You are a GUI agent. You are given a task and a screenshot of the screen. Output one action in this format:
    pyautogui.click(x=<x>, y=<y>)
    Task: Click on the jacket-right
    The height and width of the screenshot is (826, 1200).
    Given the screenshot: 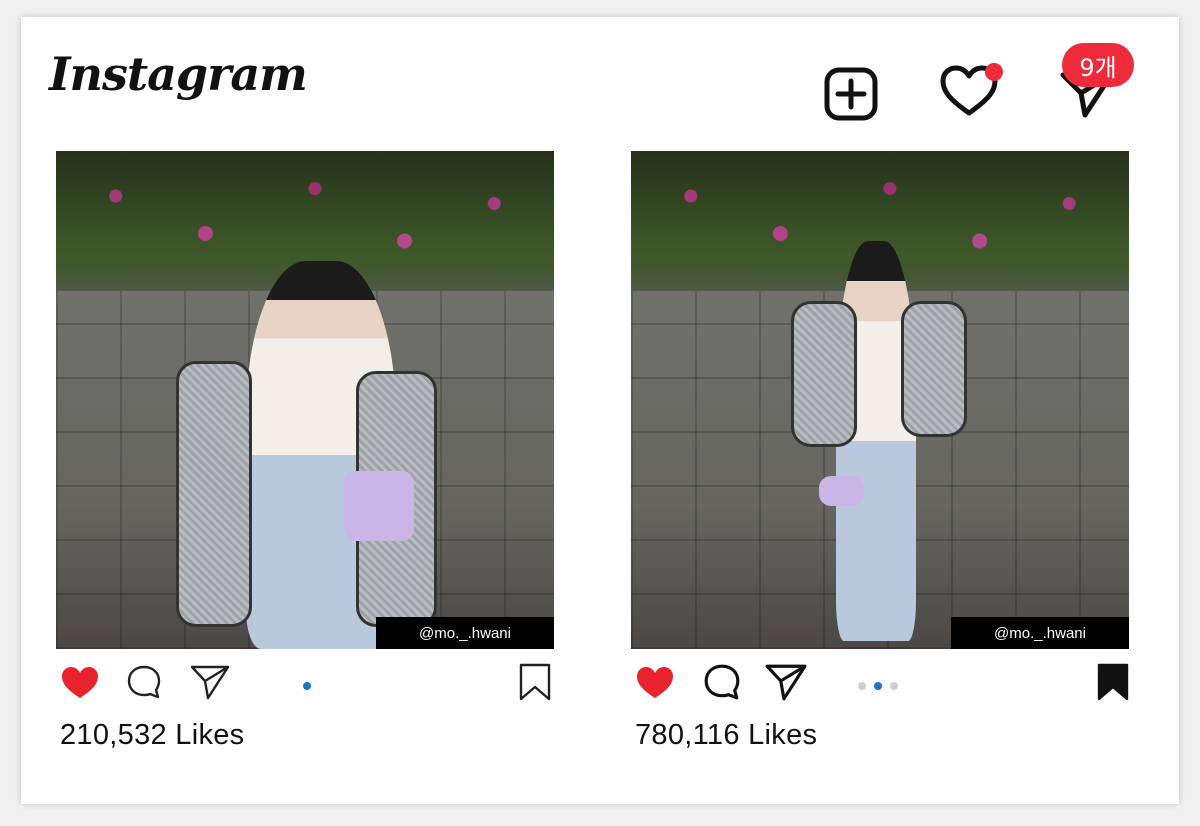 What is the action you would take?
    pyautogui.click(x=934, y=369)
    